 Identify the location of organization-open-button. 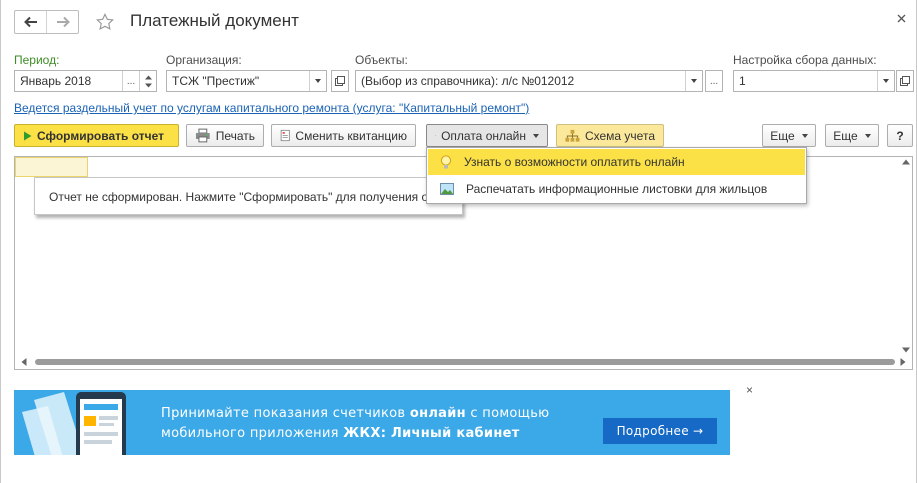
(340, 81).